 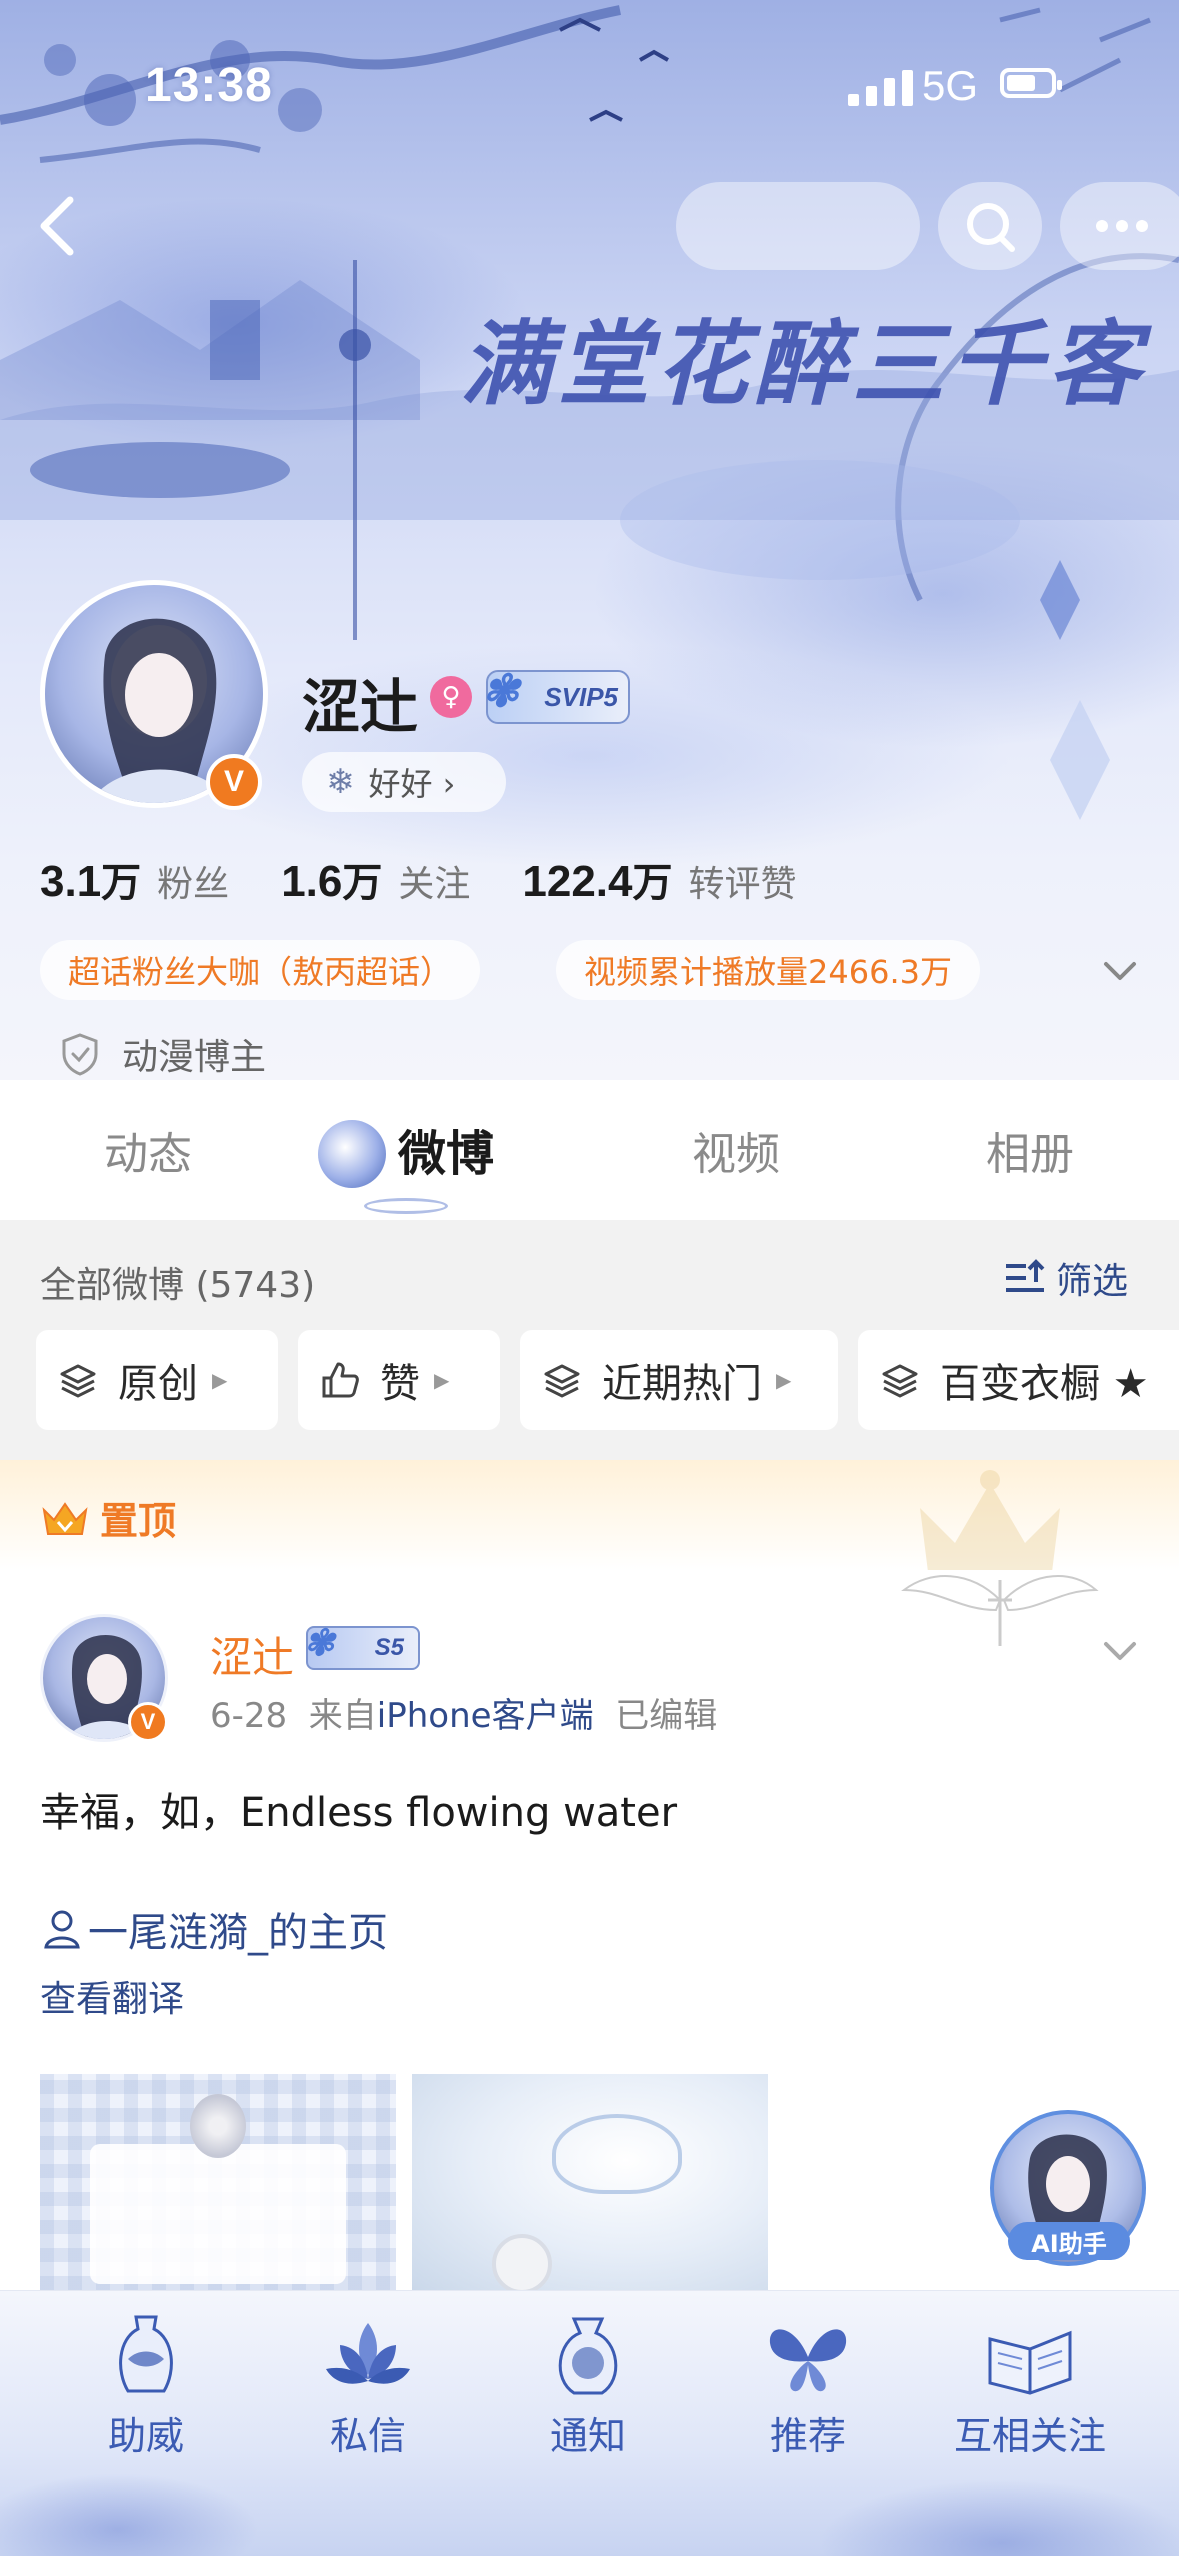 What do you see at coordinates (368, 2353) in the screenshot?
I see `lotus-icon` at bounding box center [368, 2353].